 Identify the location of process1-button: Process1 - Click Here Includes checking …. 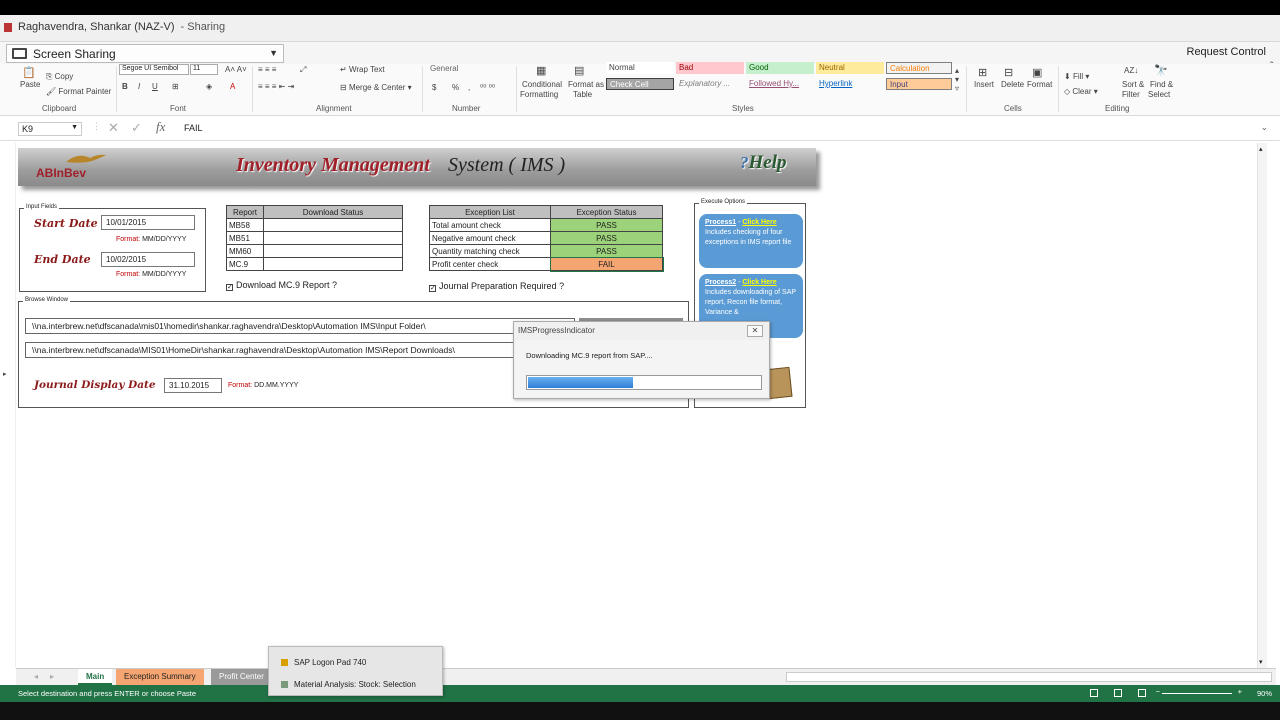
(751, 241).